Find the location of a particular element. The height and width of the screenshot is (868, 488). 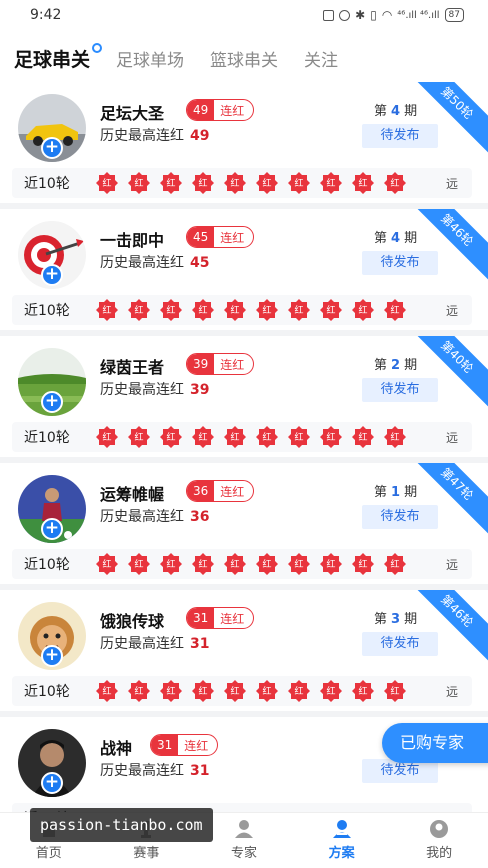

tab-follow: 关注 is located at coordinates (321, 58).